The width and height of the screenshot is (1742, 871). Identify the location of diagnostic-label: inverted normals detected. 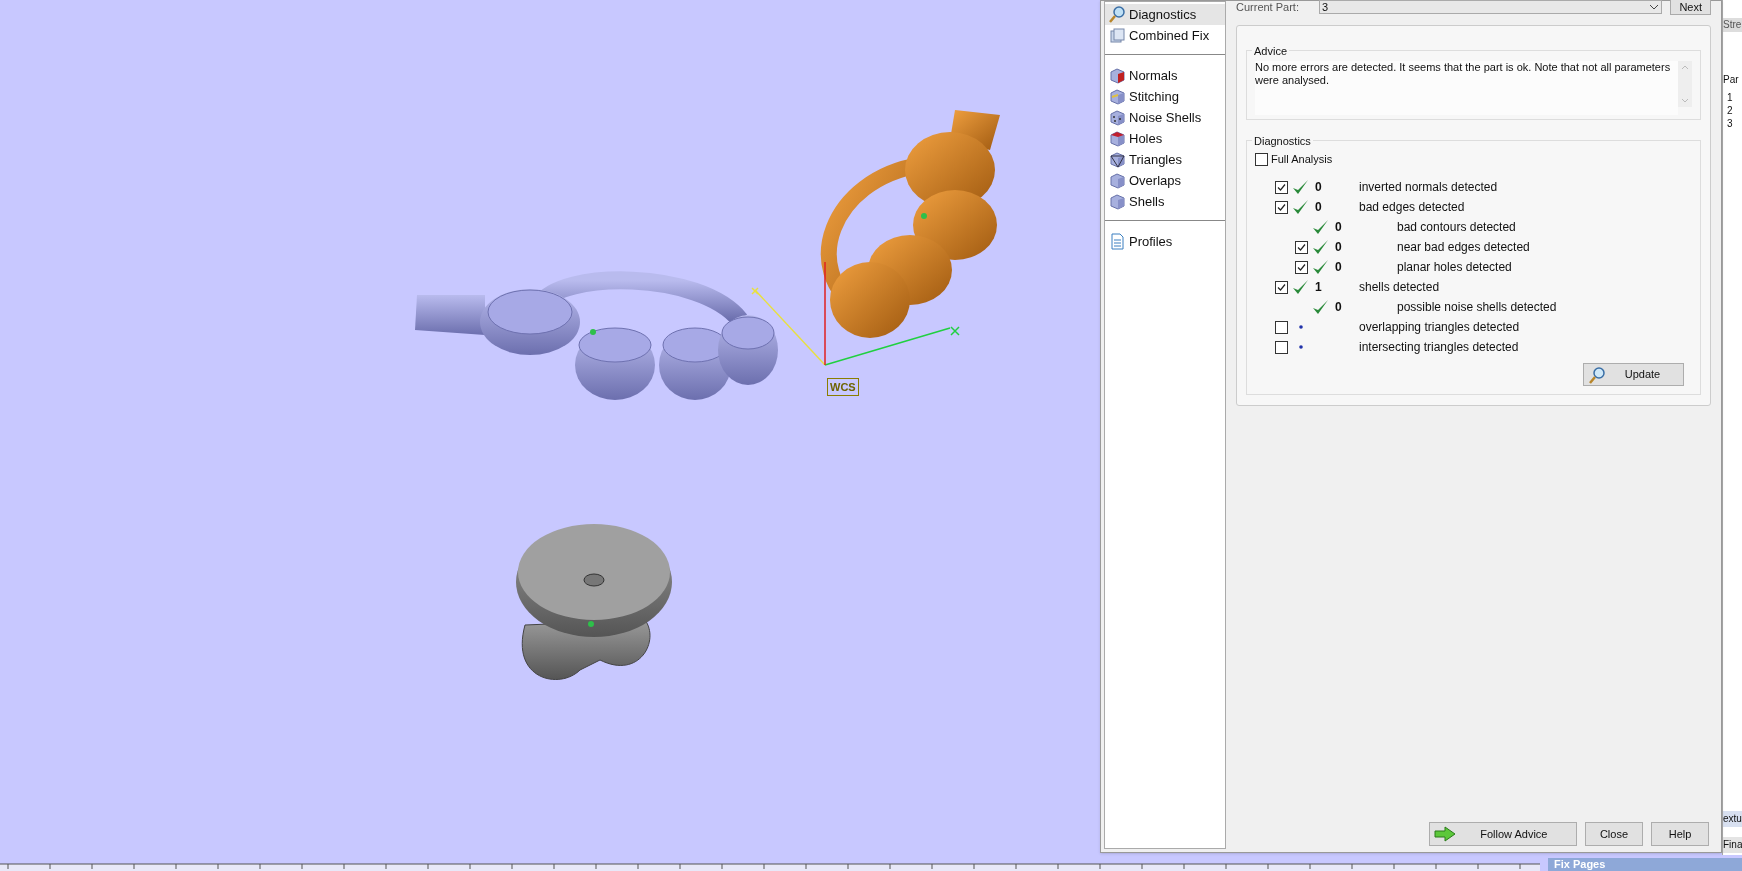
(1428, 187).